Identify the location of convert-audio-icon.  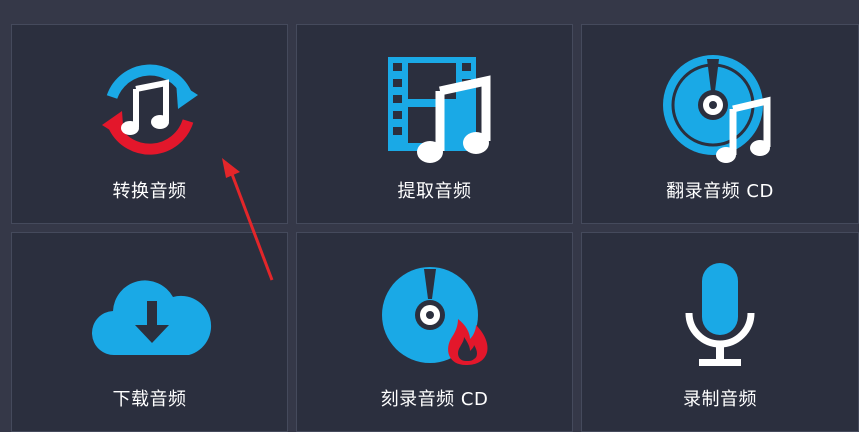
(149, 110).